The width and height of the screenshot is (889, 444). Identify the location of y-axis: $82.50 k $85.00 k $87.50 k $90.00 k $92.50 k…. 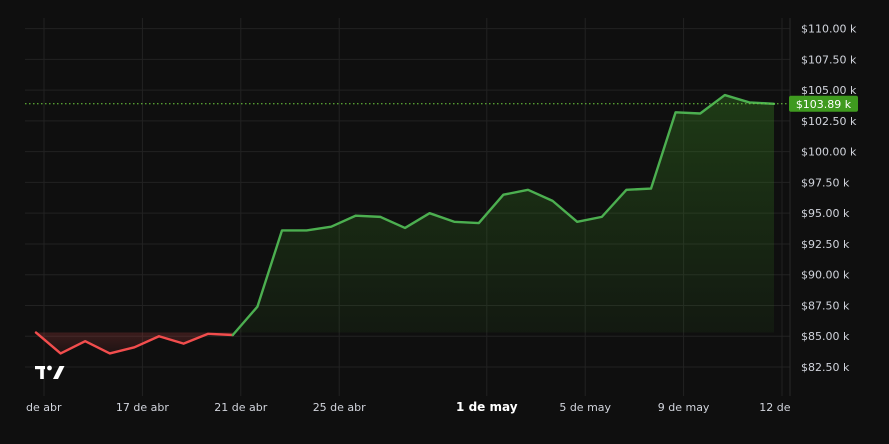
(829, 198).